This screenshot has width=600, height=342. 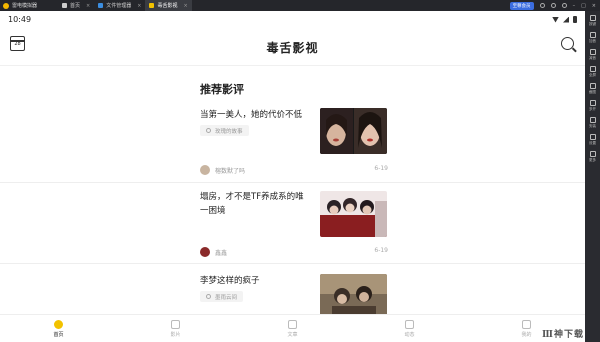 I want to click on author-name: 鑫鑫, so click(x=221, y=253).